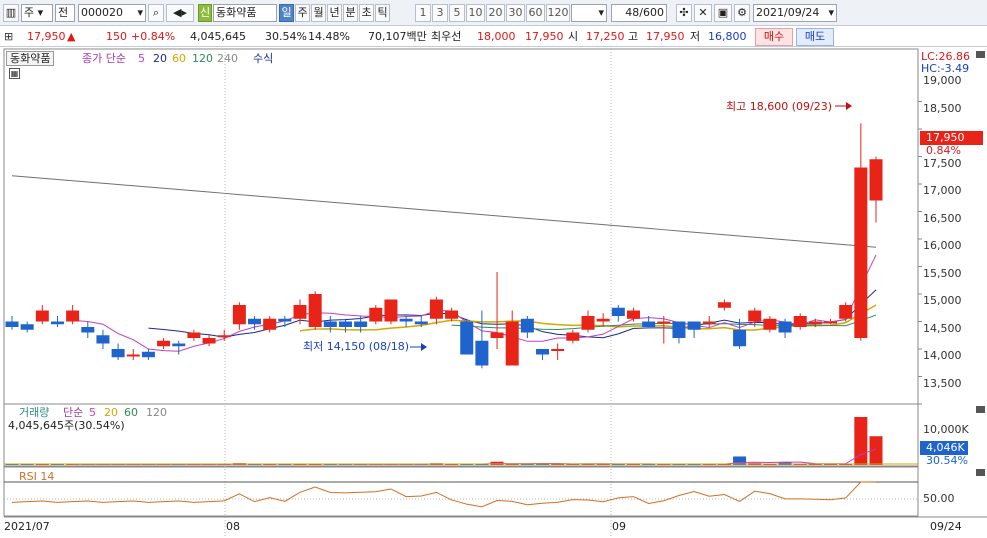 The height and width of the screenshot is (538, 987). I want to click on price-y-tick: 17,500, so click(942, 163).